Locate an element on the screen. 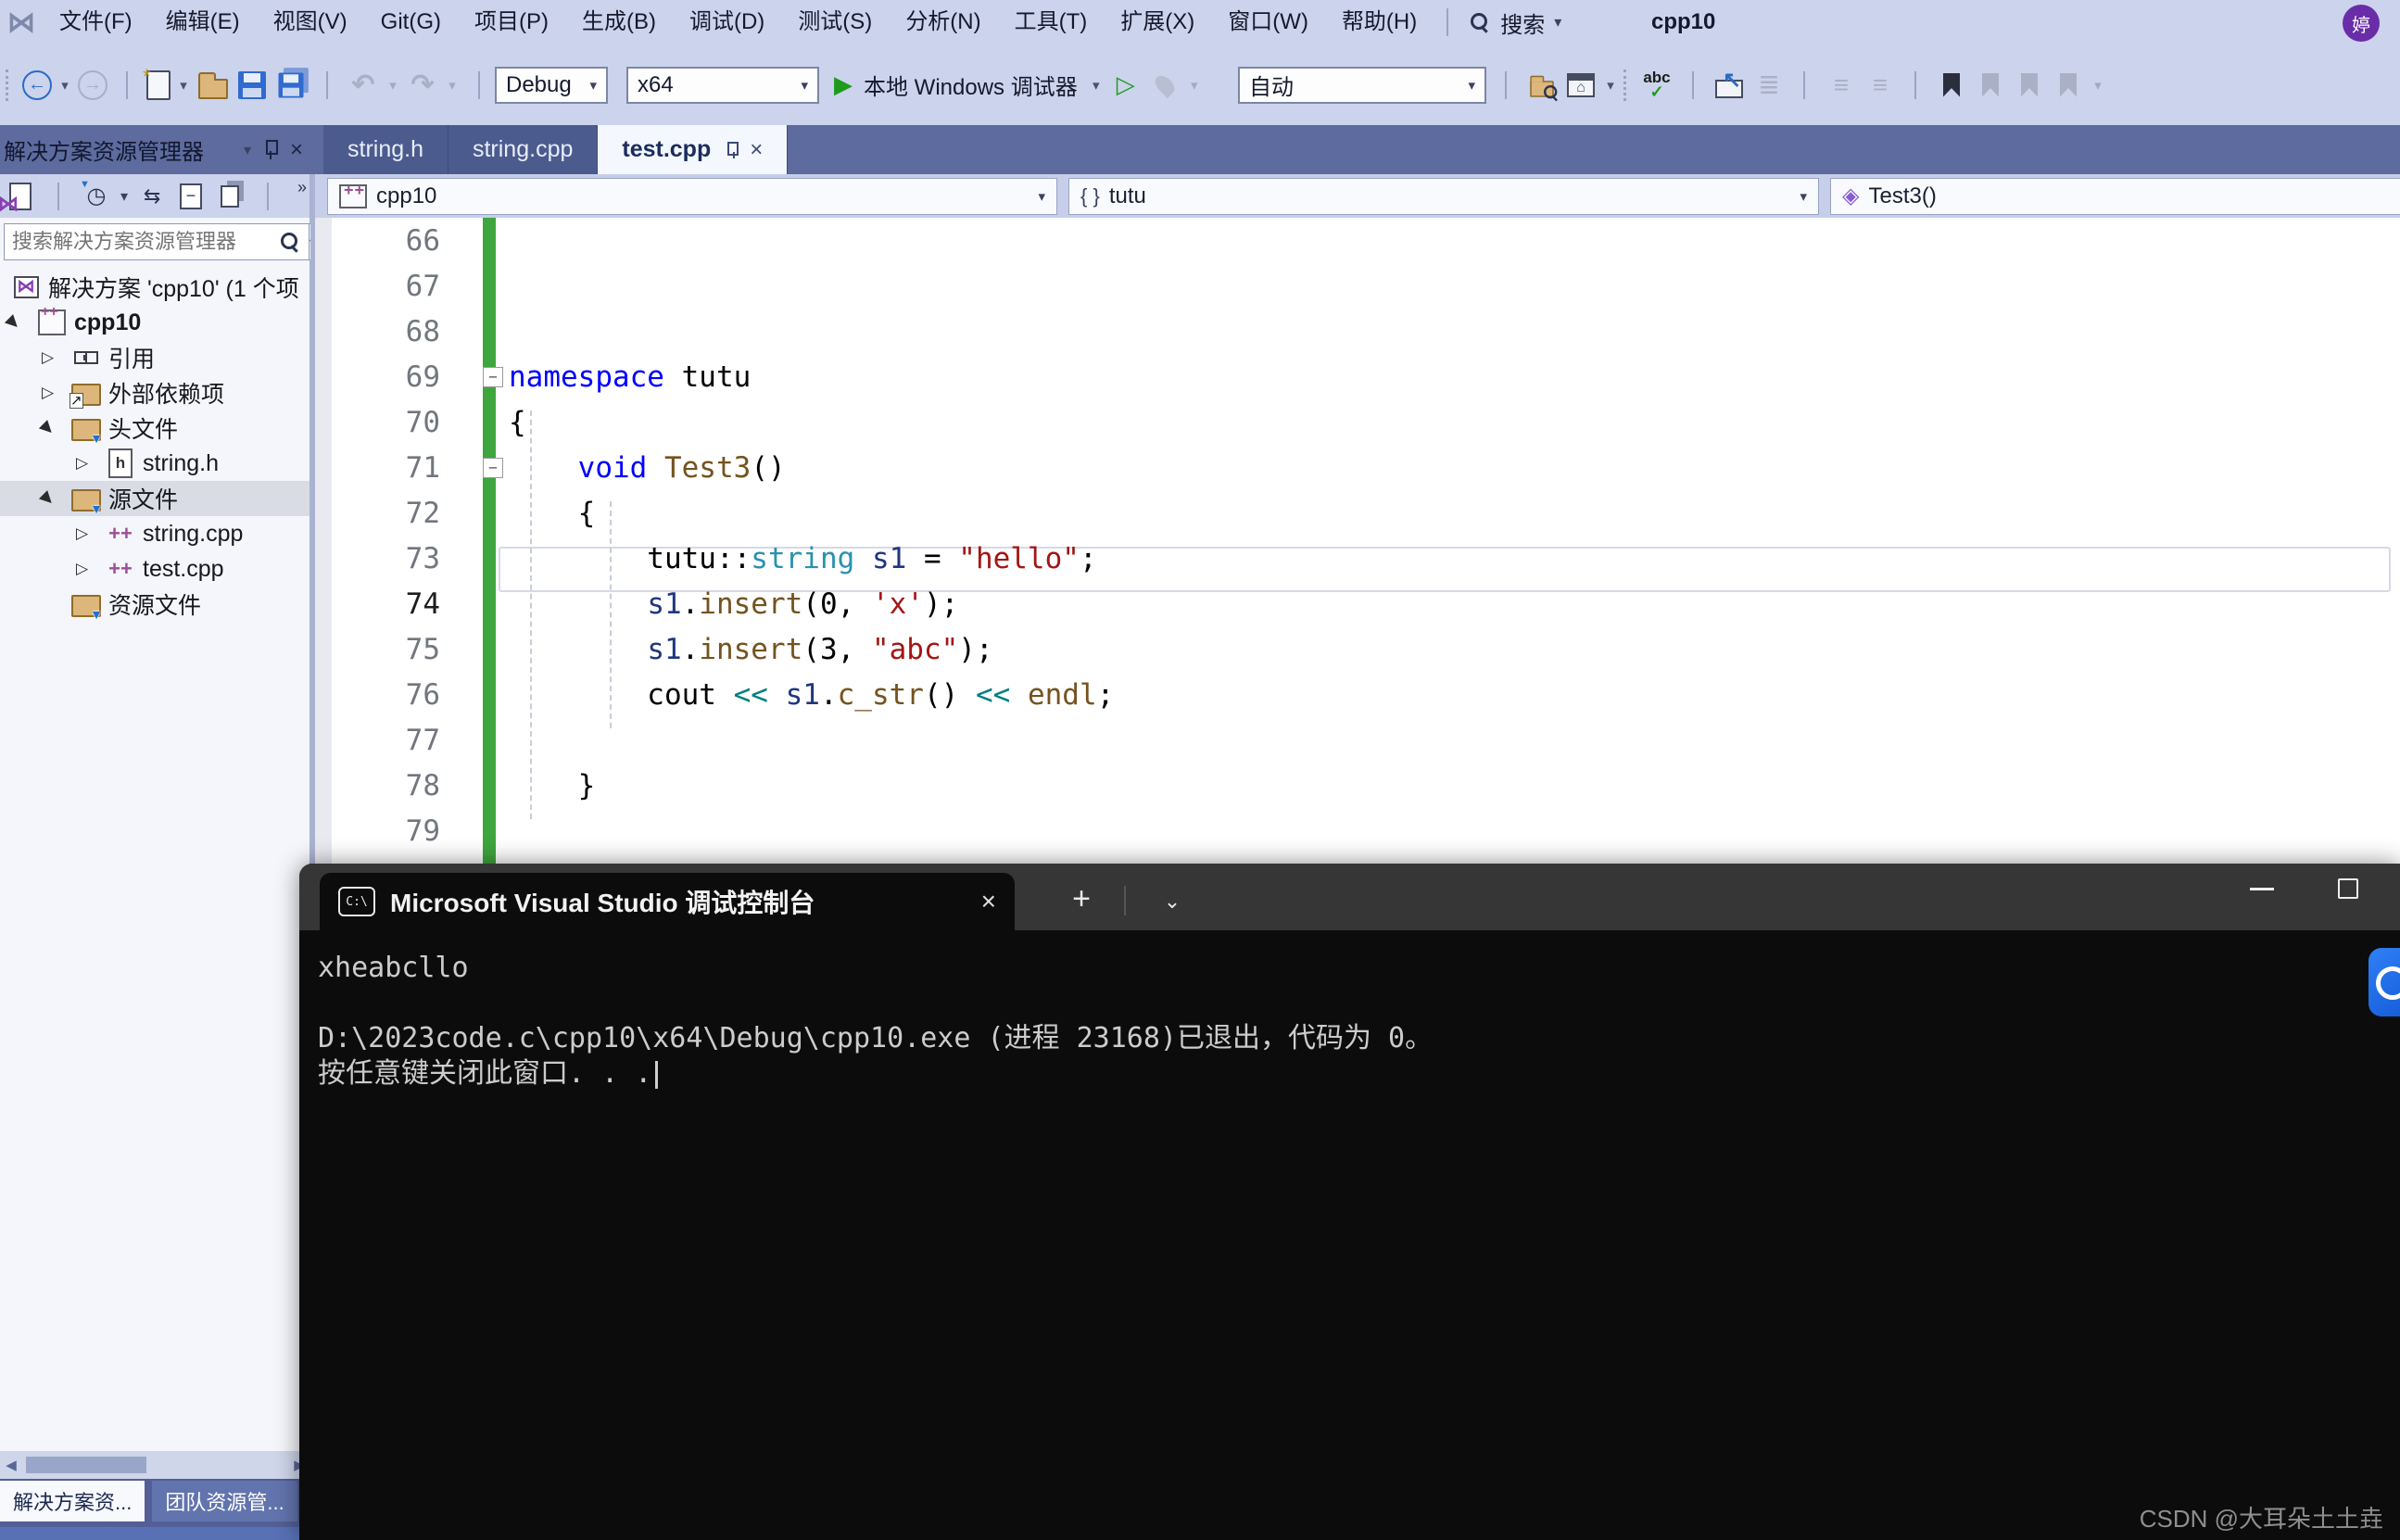  menu-item: 文件(F) is located at coordinates (96, 22).